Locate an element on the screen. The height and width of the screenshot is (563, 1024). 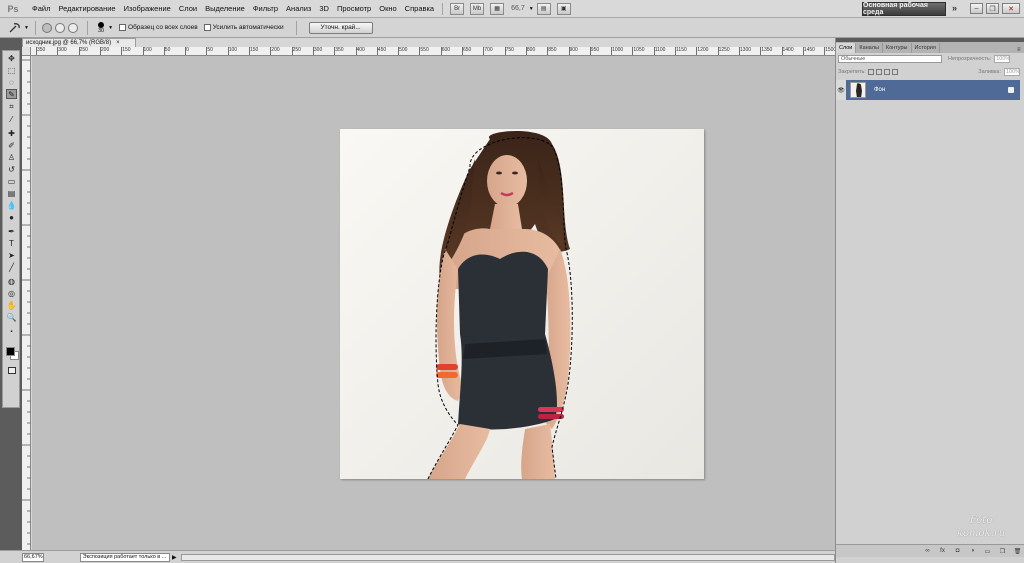
menu-3d: 3D is located at coordinates (324, 9).